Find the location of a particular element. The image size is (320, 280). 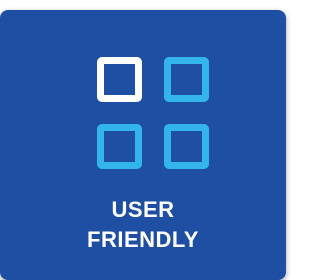

feature-label-line-1: USER is located at coordinates (143, 209).